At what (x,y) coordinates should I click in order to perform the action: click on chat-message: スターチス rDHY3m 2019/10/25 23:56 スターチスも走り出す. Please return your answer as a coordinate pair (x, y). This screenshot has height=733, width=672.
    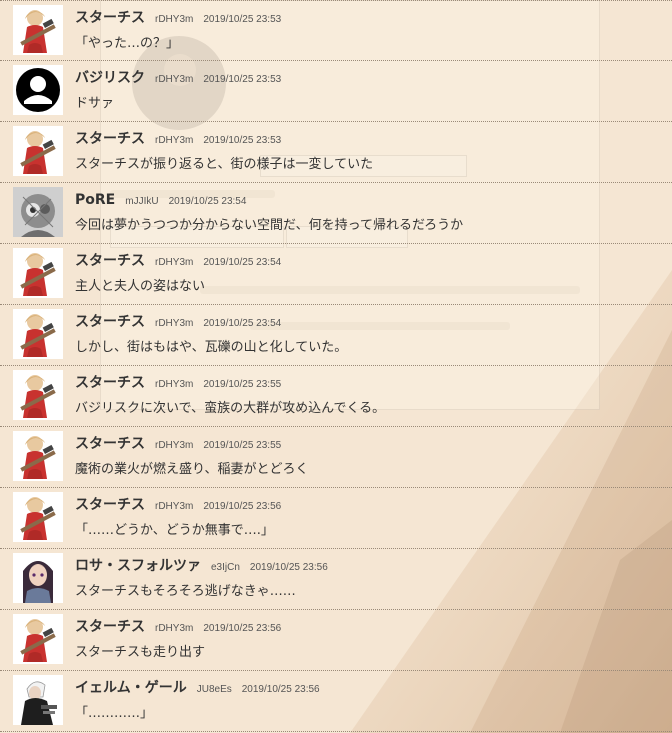
    Looking at the image, I should click on (336, 640).